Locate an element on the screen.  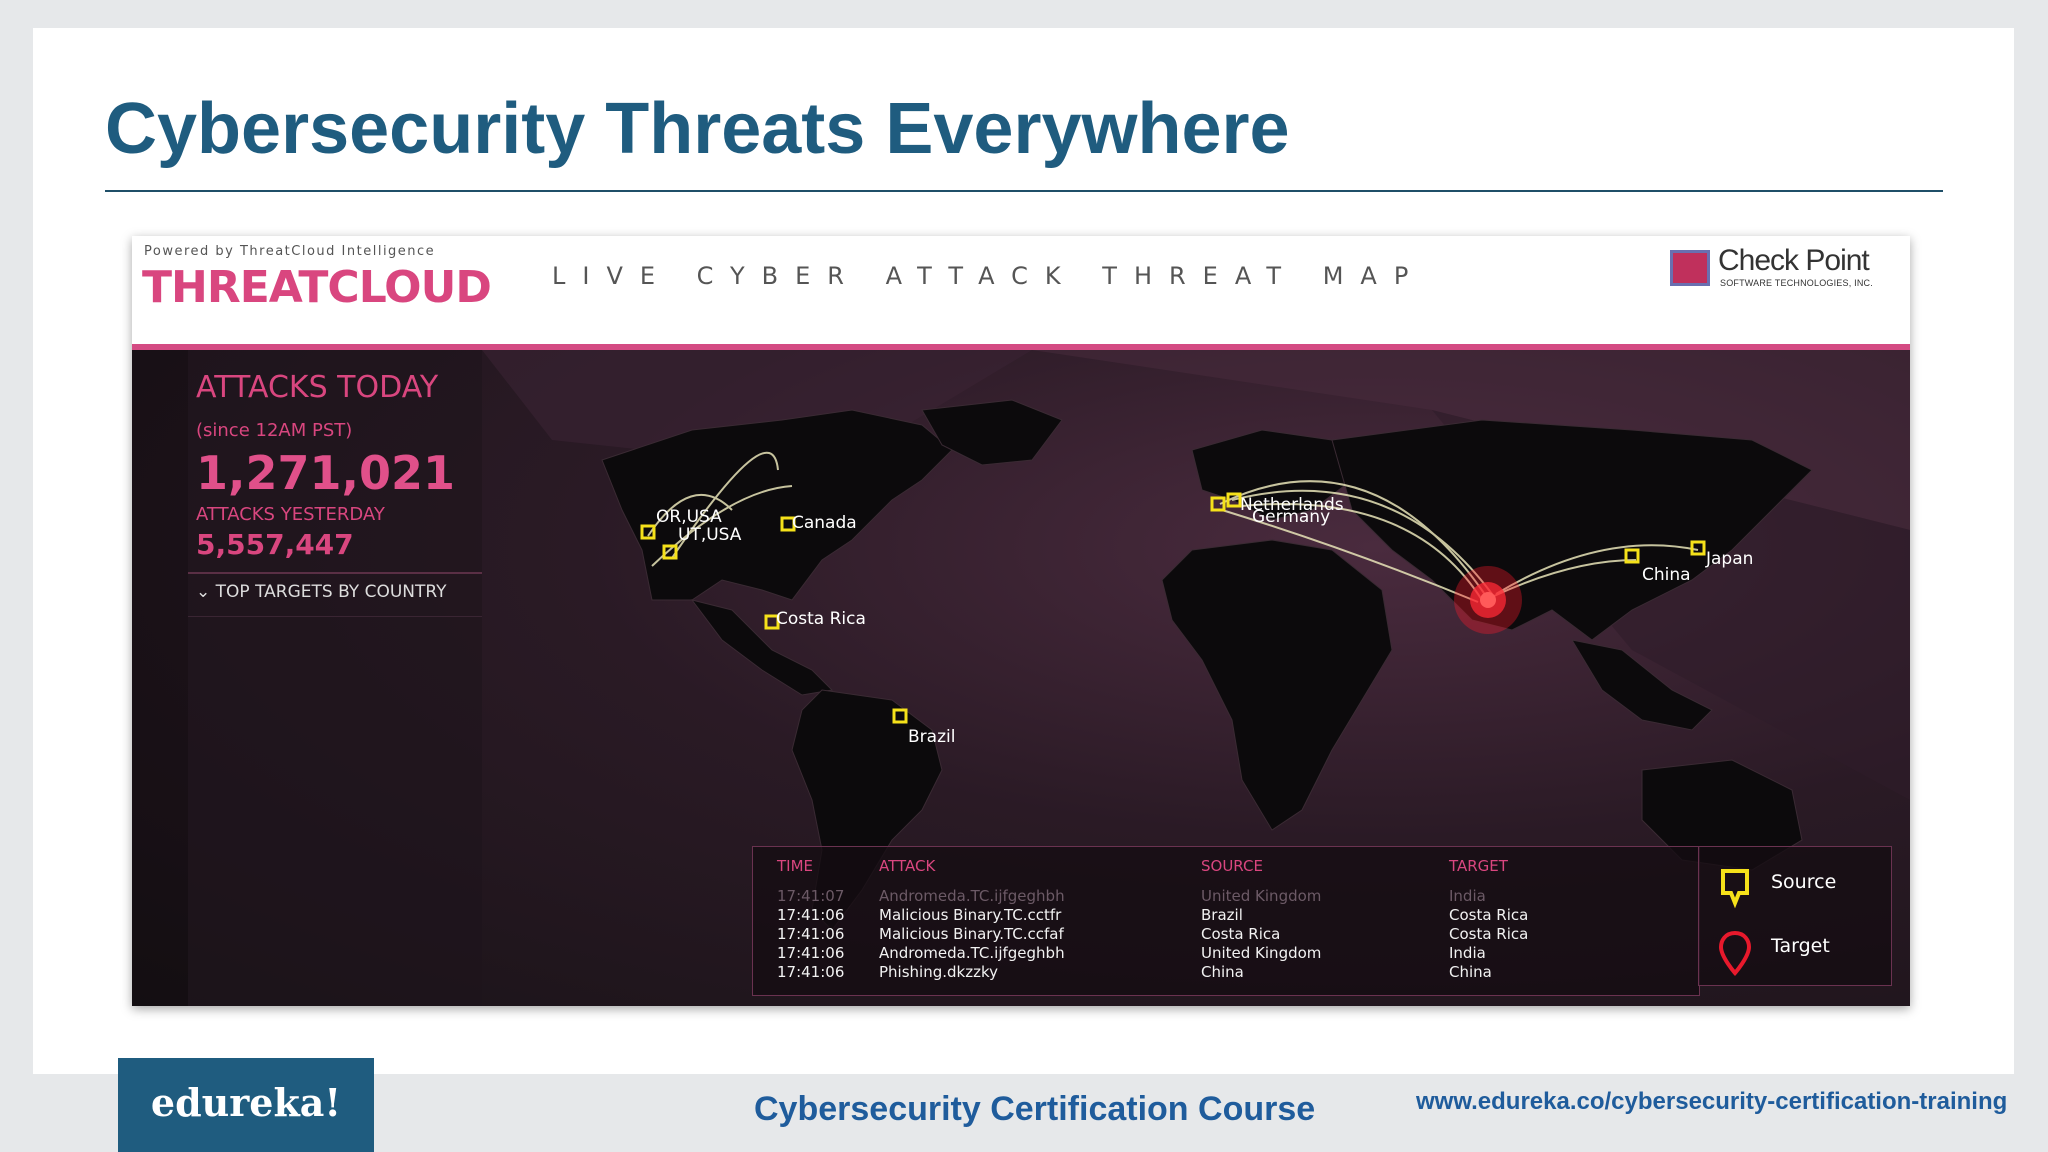
target-legend-icon is located at coordinates (1735, 953).